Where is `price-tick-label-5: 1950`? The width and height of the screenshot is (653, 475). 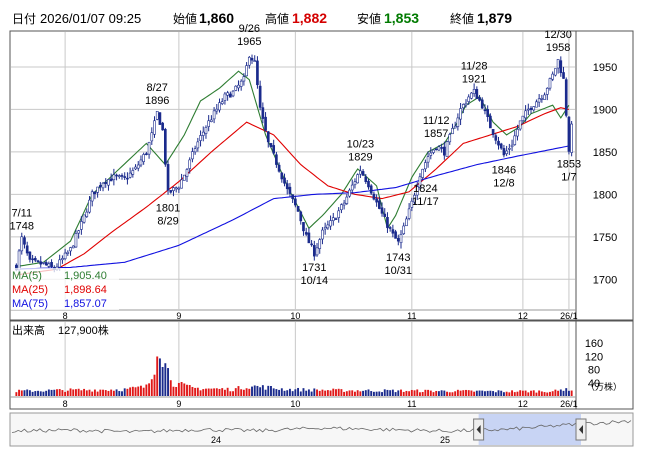 price-tick-label-5: 1950 is located at coordinates (605, 68).